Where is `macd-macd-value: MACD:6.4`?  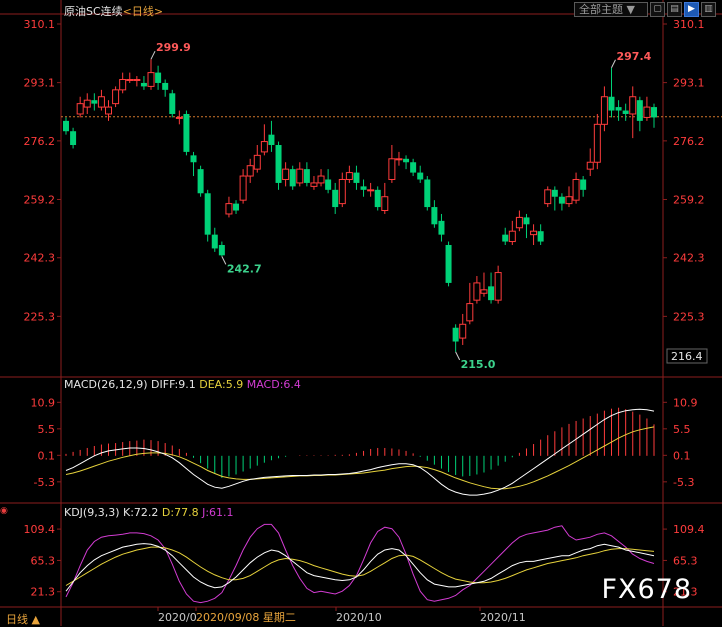 macd-macd-value: MACD:6.4 is located at coordinates (273, 384).